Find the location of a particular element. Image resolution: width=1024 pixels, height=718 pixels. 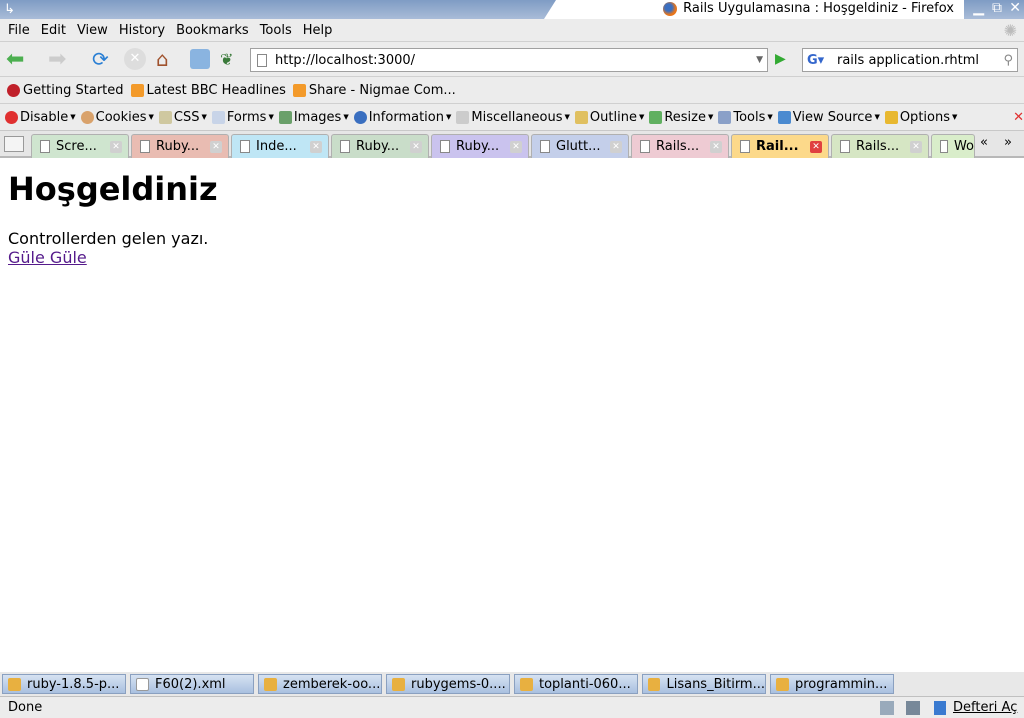

leaf-icon: ❦ is located at coordinates (226, 59).